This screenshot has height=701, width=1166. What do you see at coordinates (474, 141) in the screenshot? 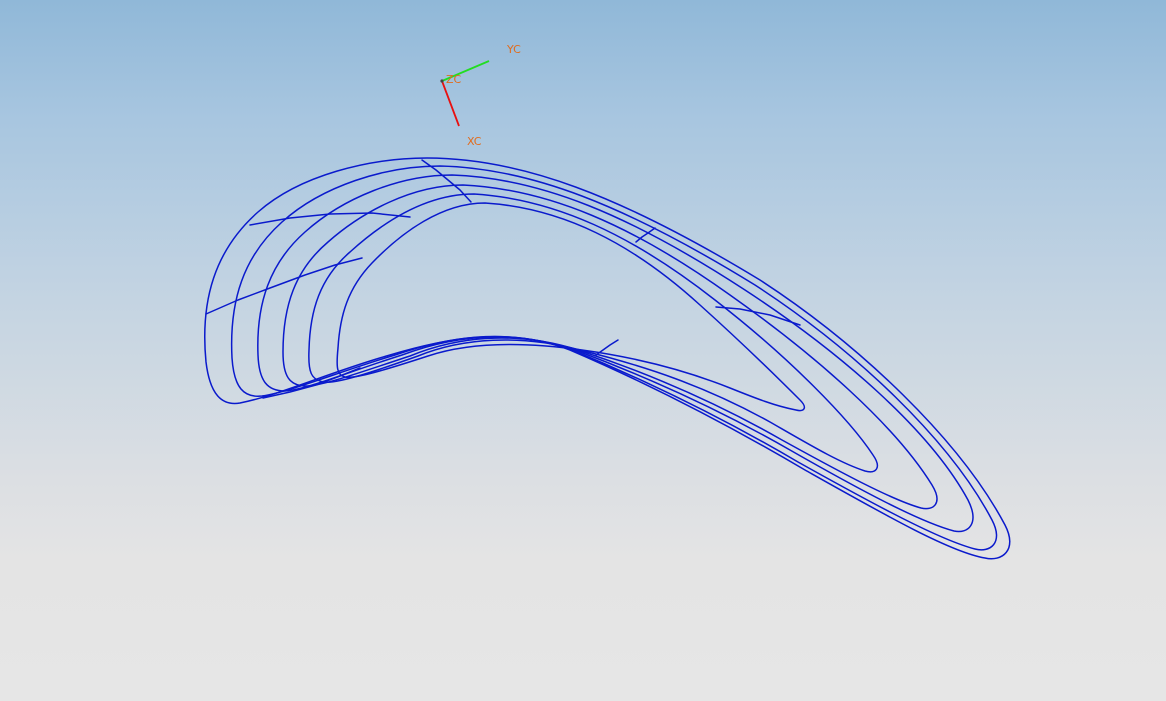
I see `xc-axis-label: XC` at bounding box center [474, 141].